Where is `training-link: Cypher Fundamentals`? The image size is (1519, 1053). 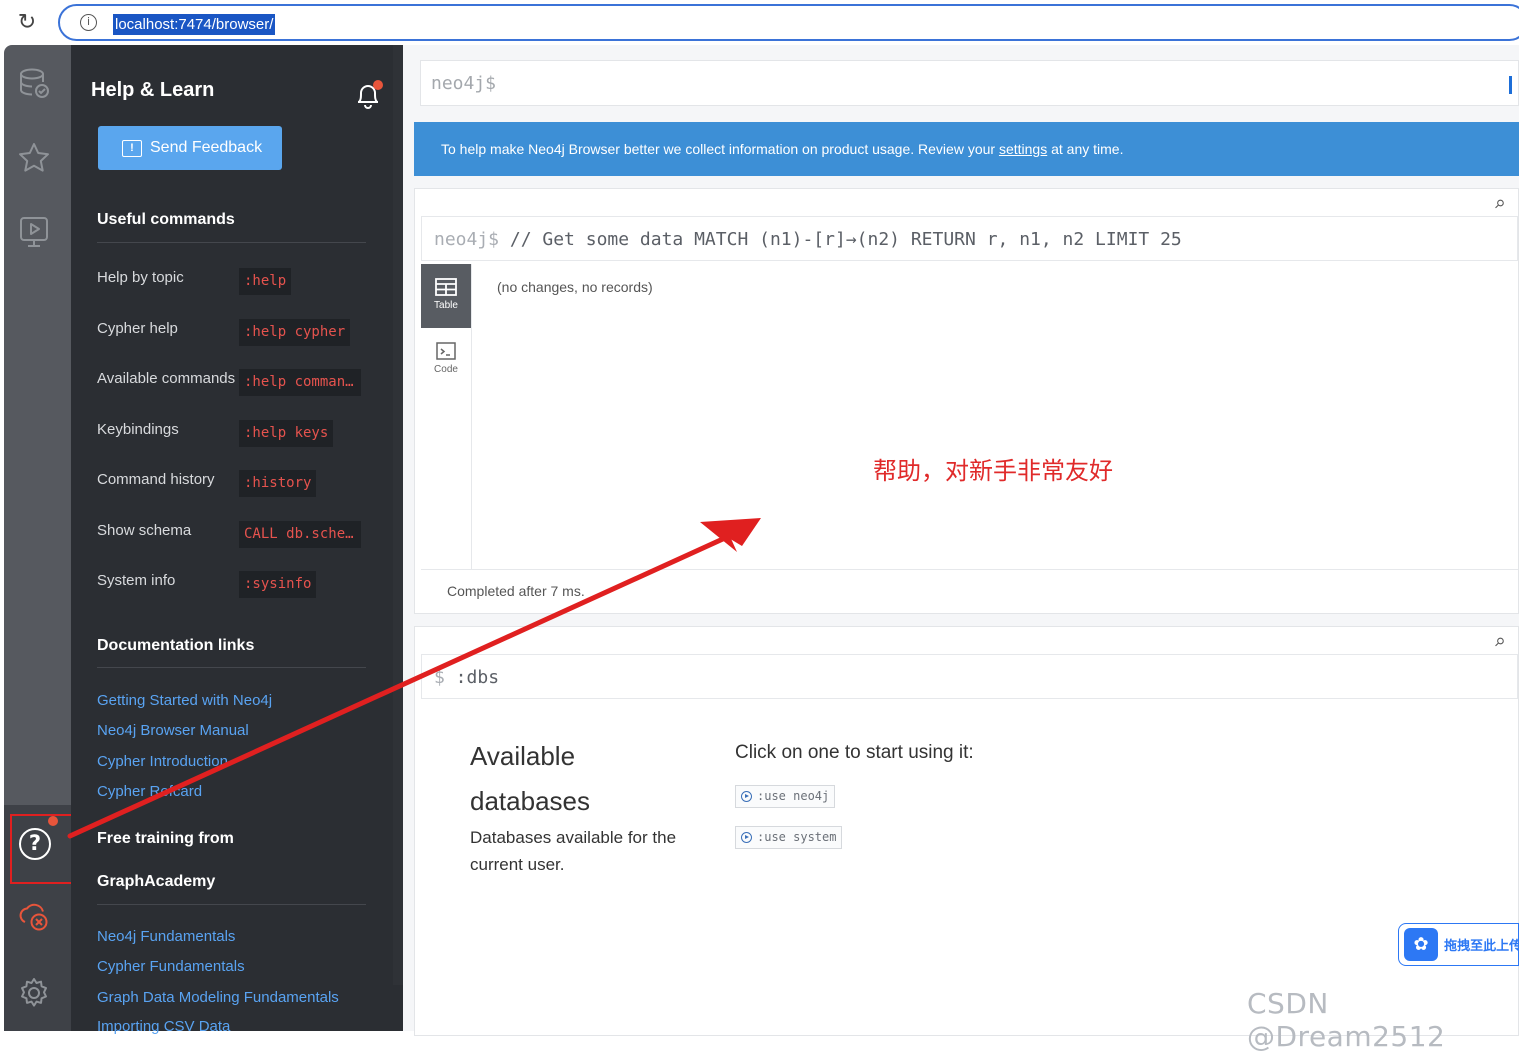
training-link: Cypher Fundamentals is located at coordinates (171, 966).